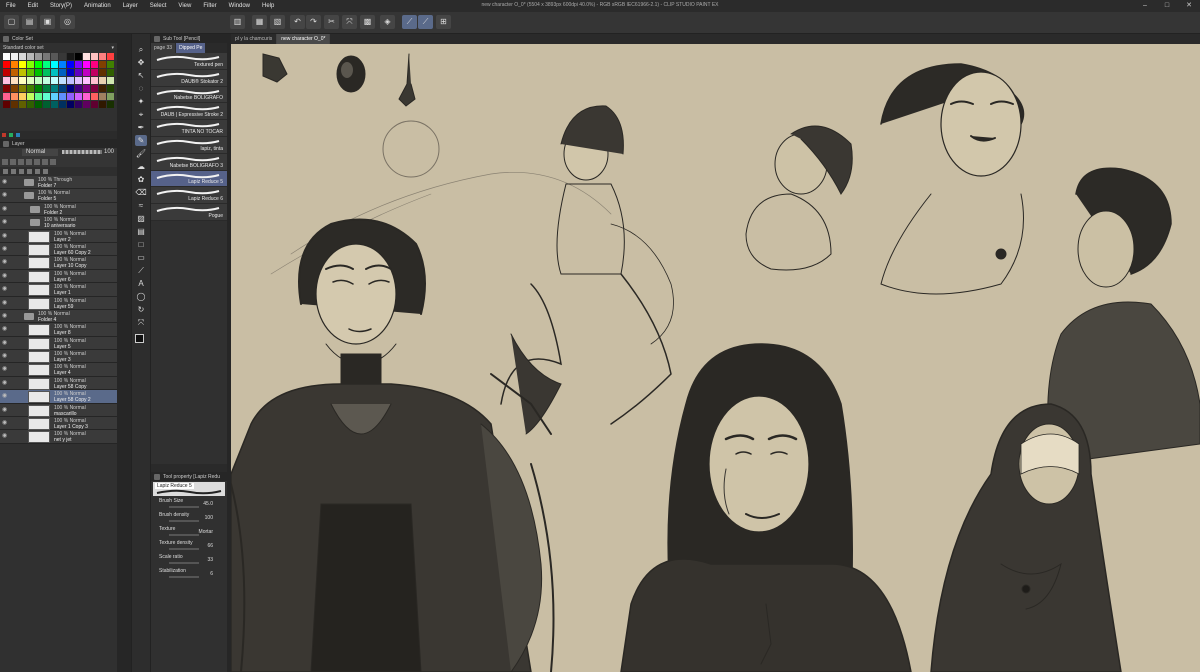  Describe the element at coordinates (4, 135) in the screenshot. I see `color-red-dot` at that location.